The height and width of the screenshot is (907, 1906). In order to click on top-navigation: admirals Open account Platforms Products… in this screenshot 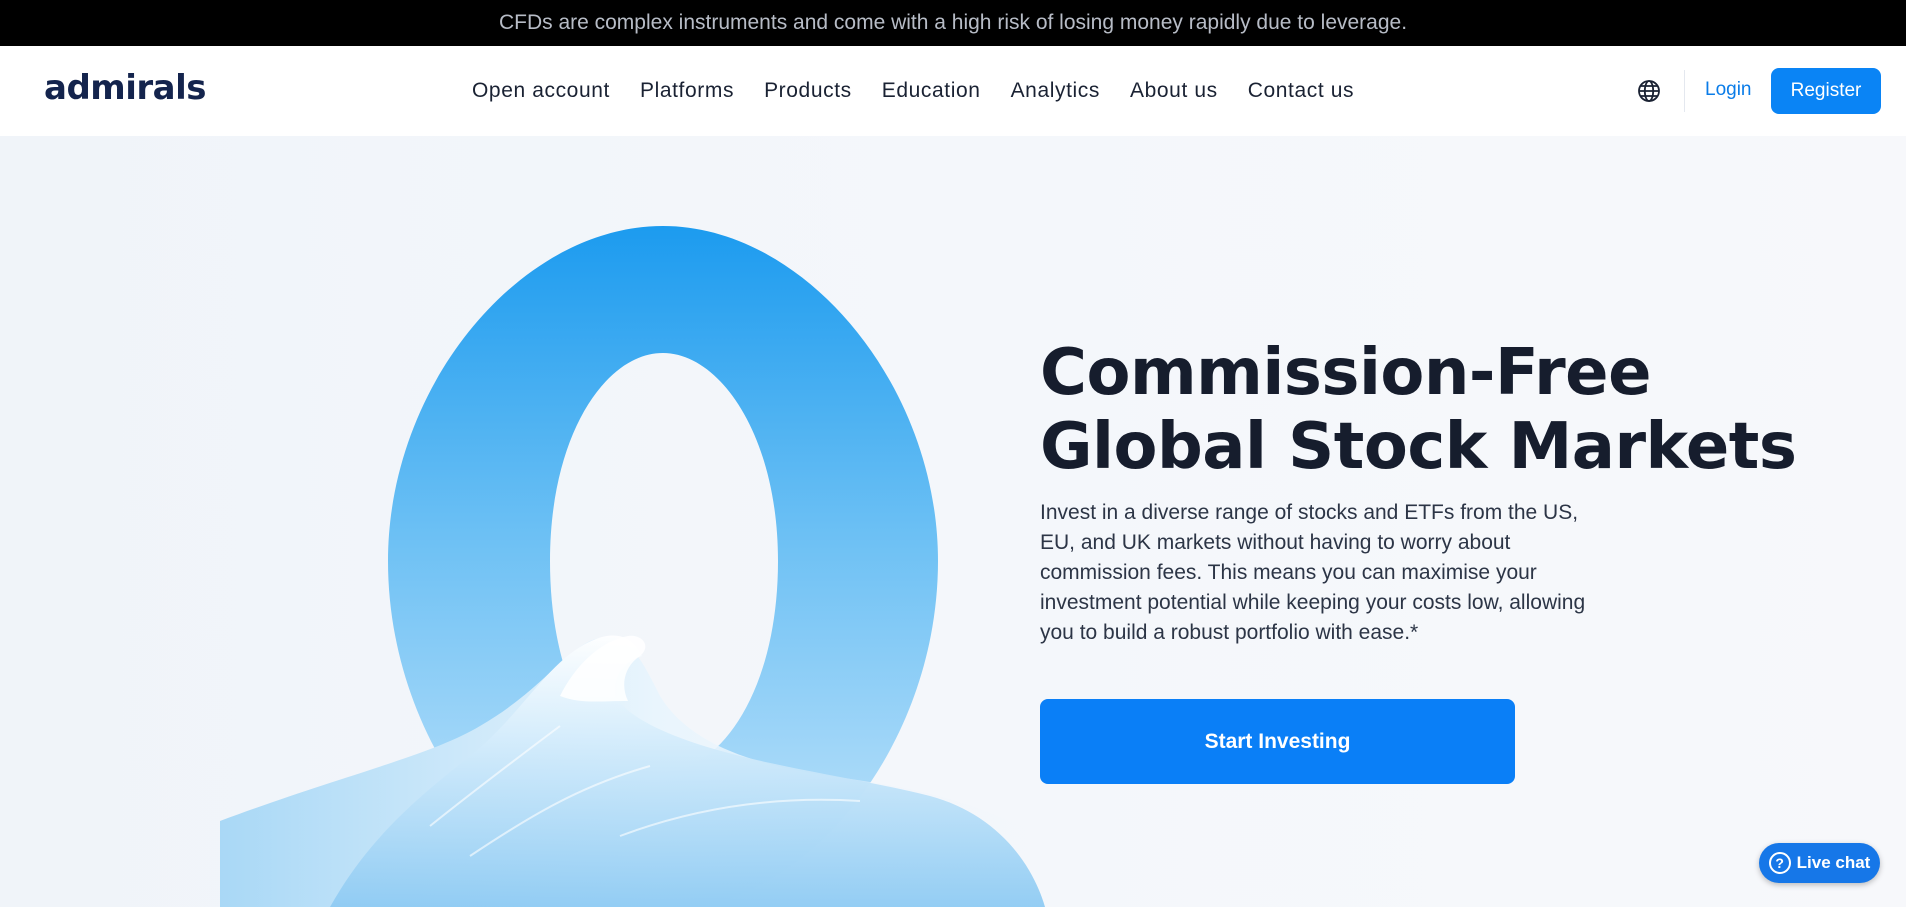, I will do `click(953, 91)`.